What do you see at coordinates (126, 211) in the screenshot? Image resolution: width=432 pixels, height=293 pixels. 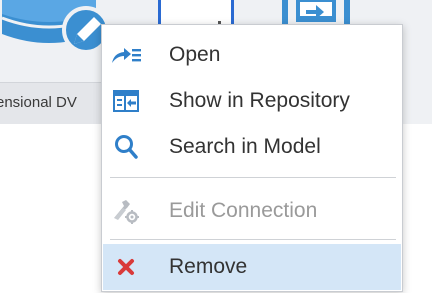 I see `edit-connection-gear-icon` at bounding box center [126, 211].